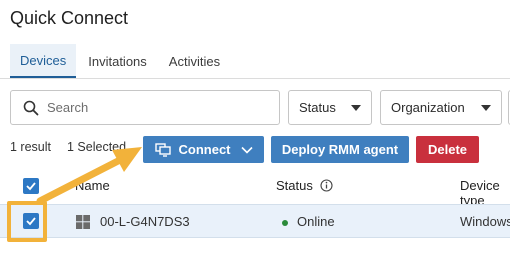  I want to click on deploy-button-label: Deploy RMM agent, so click(340, 149).